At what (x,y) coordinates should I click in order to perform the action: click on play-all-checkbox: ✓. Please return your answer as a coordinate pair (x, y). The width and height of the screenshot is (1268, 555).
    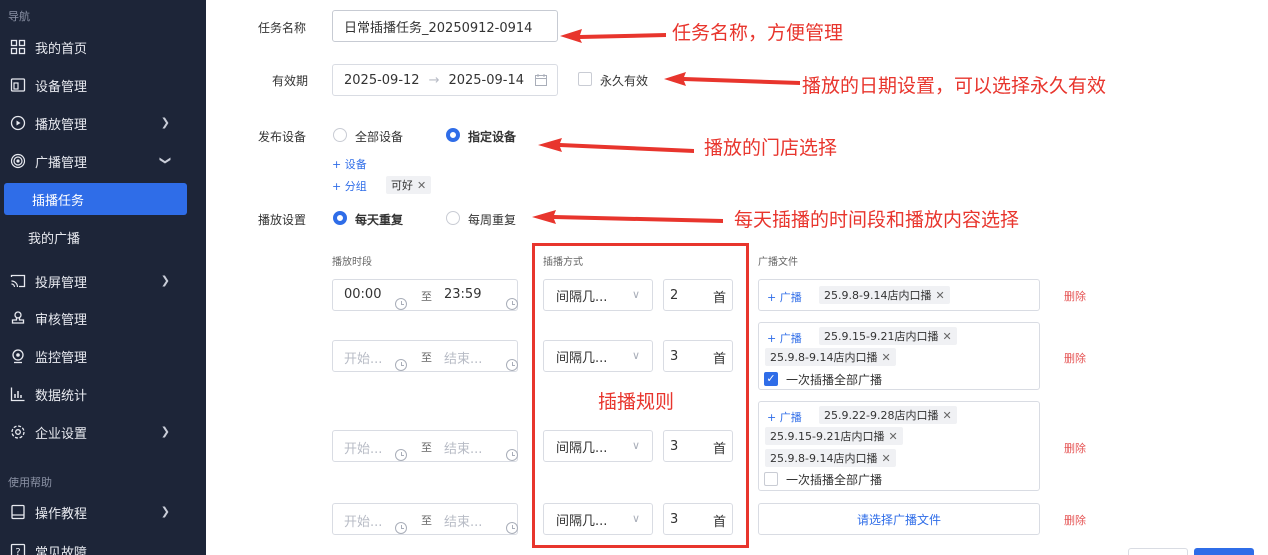
    Looking at the image, I should click on (771, 379).